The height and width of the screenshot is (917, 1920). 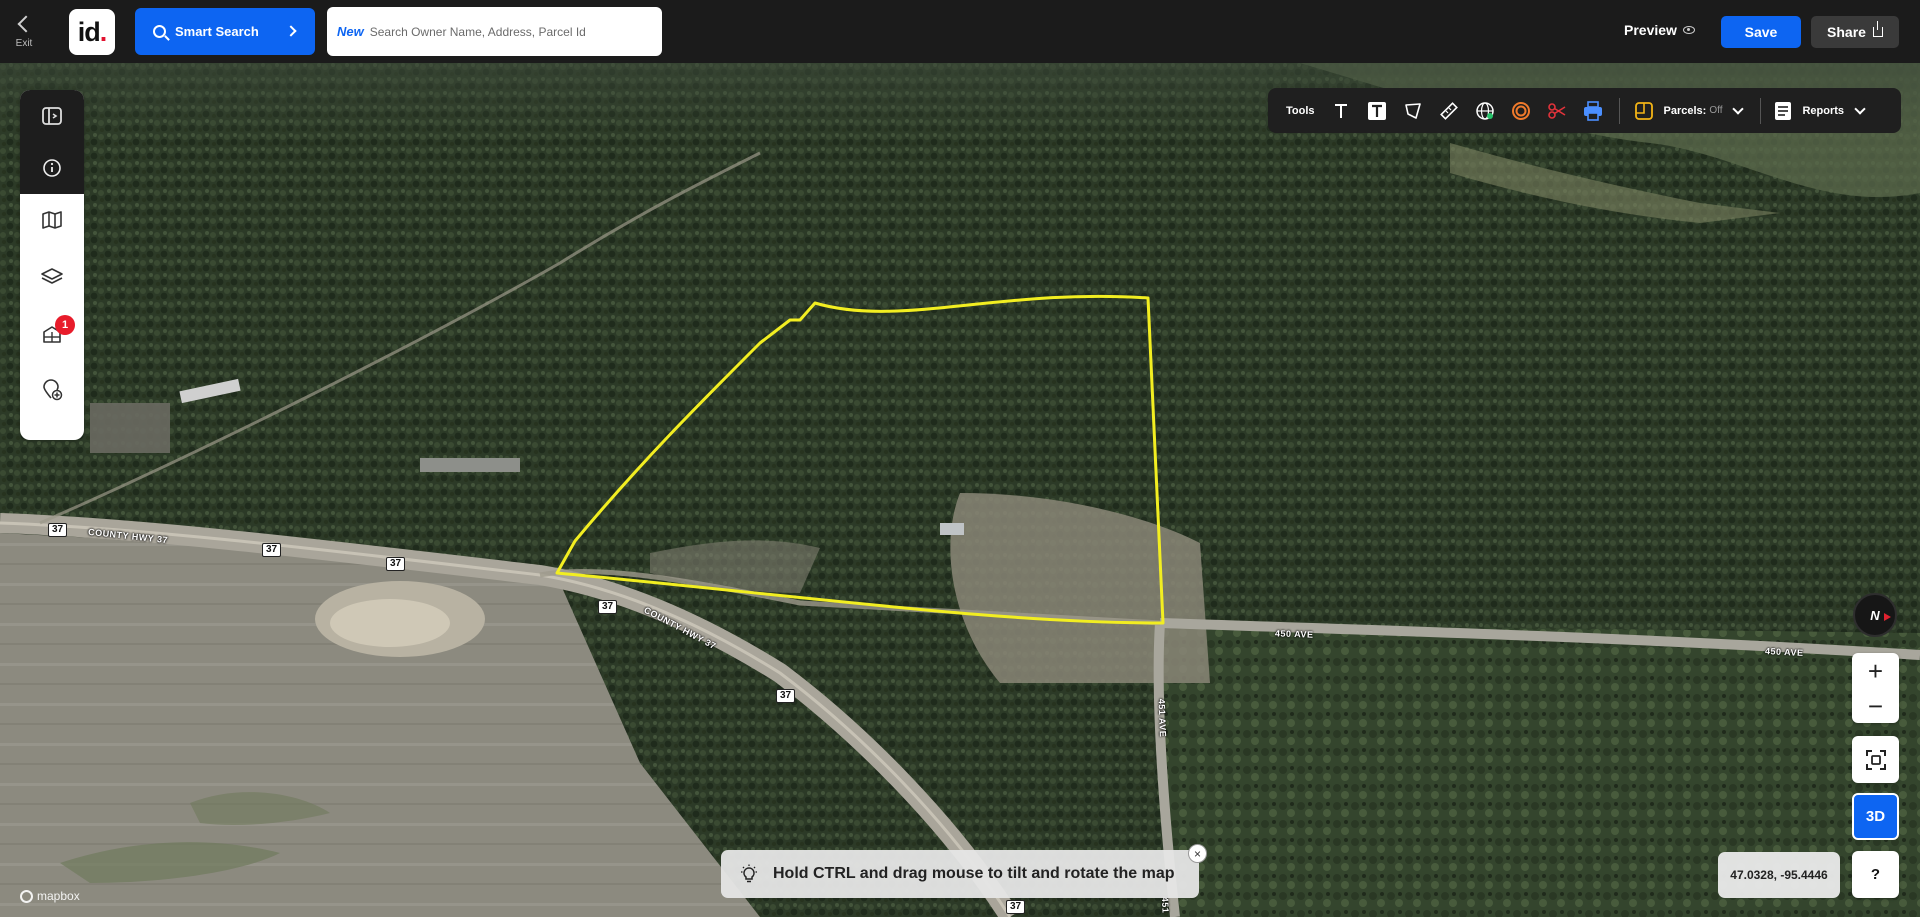 I want to click on coordinates-readout: 47.0328, -95.4446, so click(x=1779, y=875).